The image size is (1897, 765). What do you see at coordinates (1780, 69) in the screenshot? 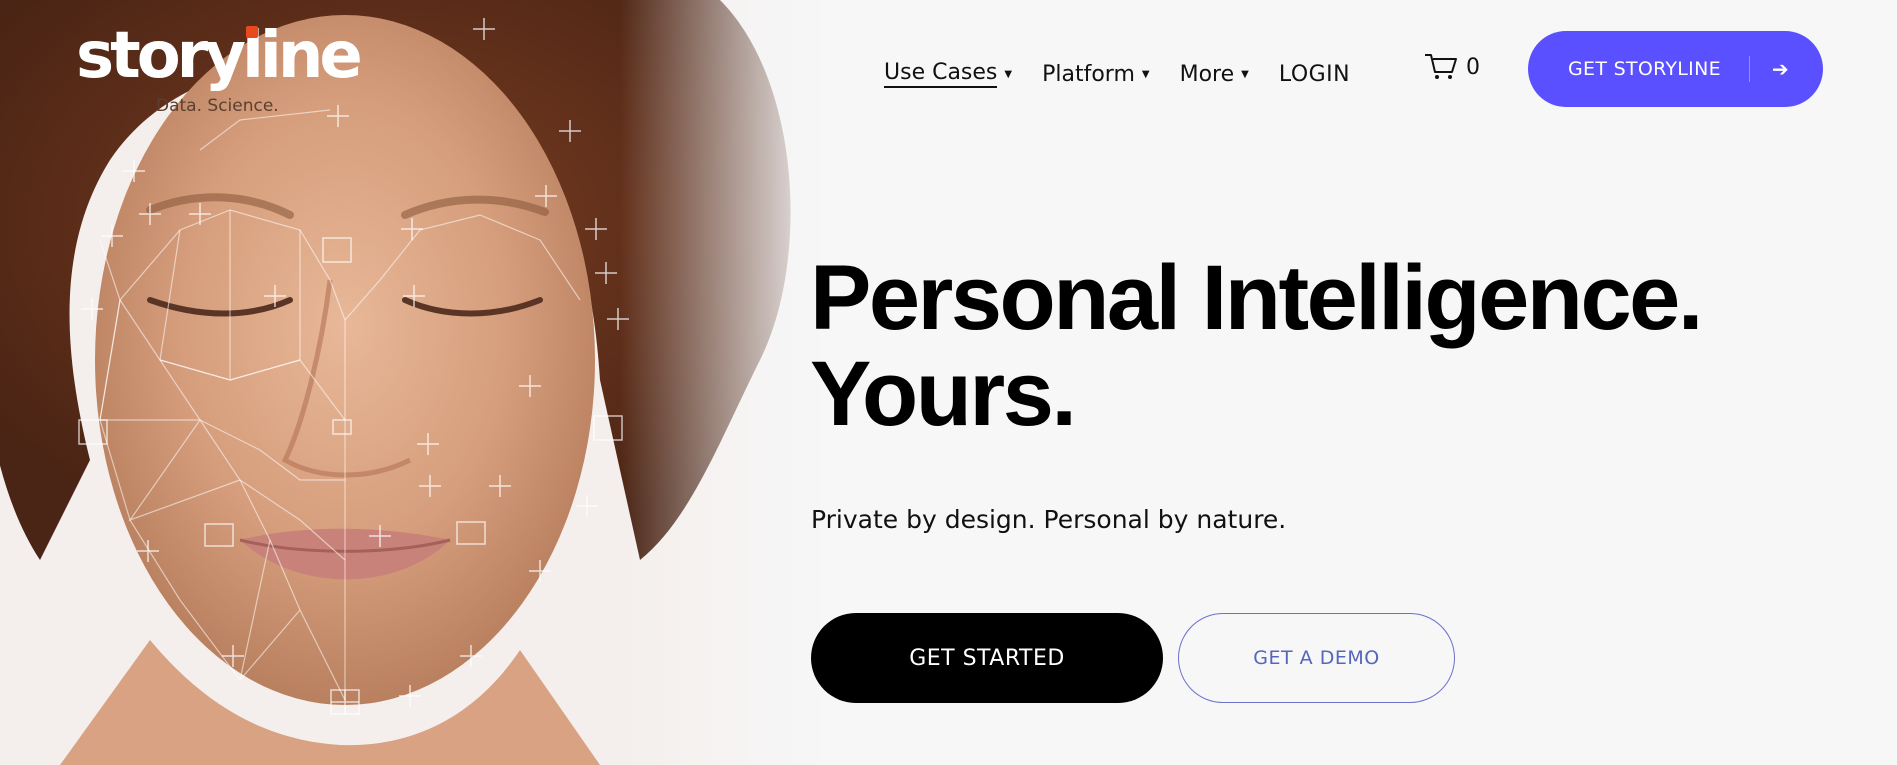
I see `arrow-right-icon: ➔` at bounding box center [1780, 69].